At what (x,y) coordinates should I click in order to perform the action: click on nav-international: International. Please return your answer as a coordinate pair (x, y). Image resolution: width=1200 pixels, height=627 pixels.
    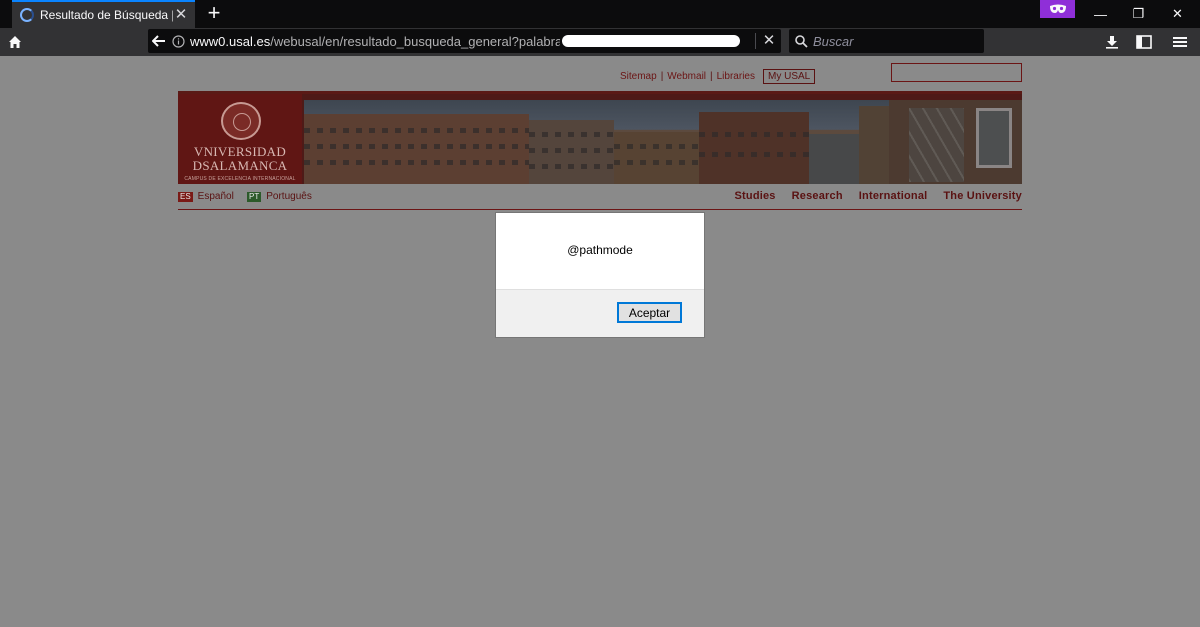
    Looking at the image, I should click on (893, 196).